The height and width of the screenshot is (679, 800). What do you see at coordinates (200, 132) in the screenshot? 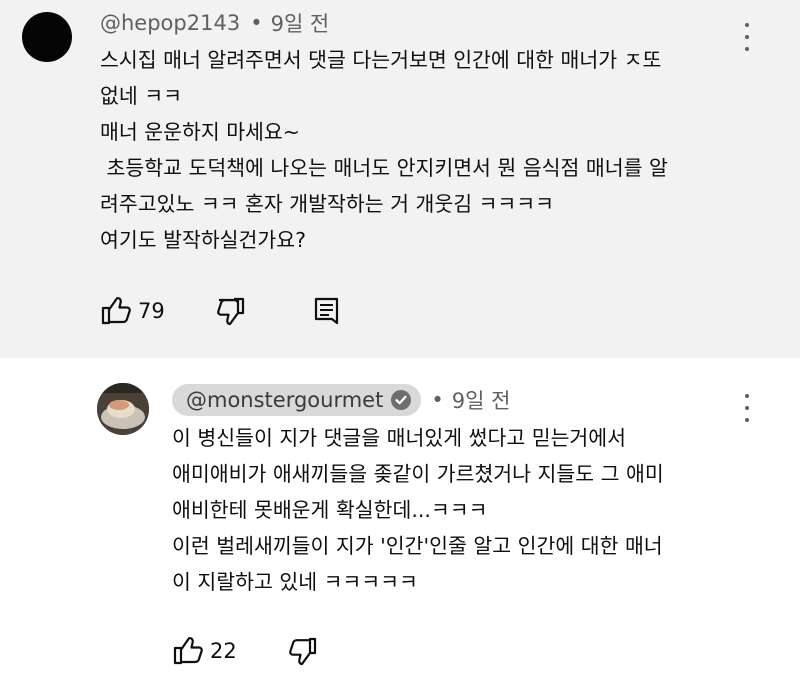
I see `comment-line: 매너 운운하지 마세요~` at bounding box center [200, 132].